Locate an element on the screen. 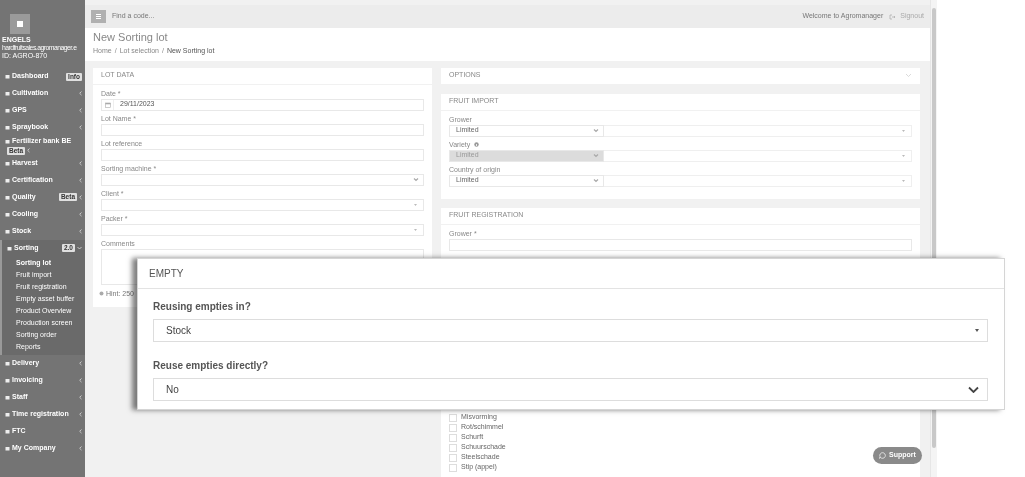 The width and height of the screenshot is (1025, 477). field-label: Reusing empties in? is located at coordinates (202, 307).